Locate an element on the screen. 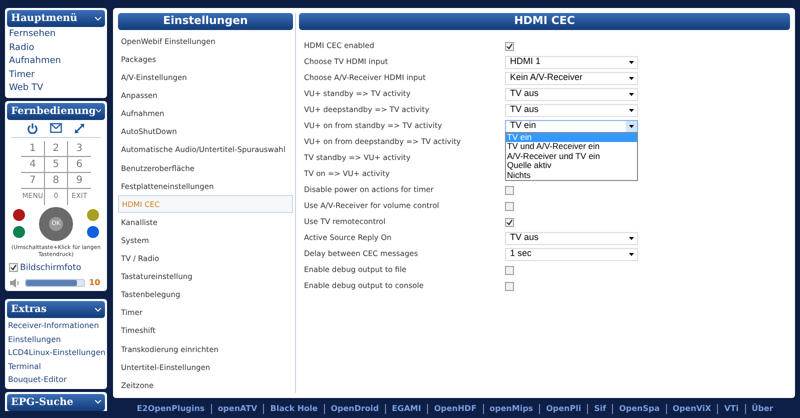  footer-link: Black Hole is located at coordinates (294, 409).